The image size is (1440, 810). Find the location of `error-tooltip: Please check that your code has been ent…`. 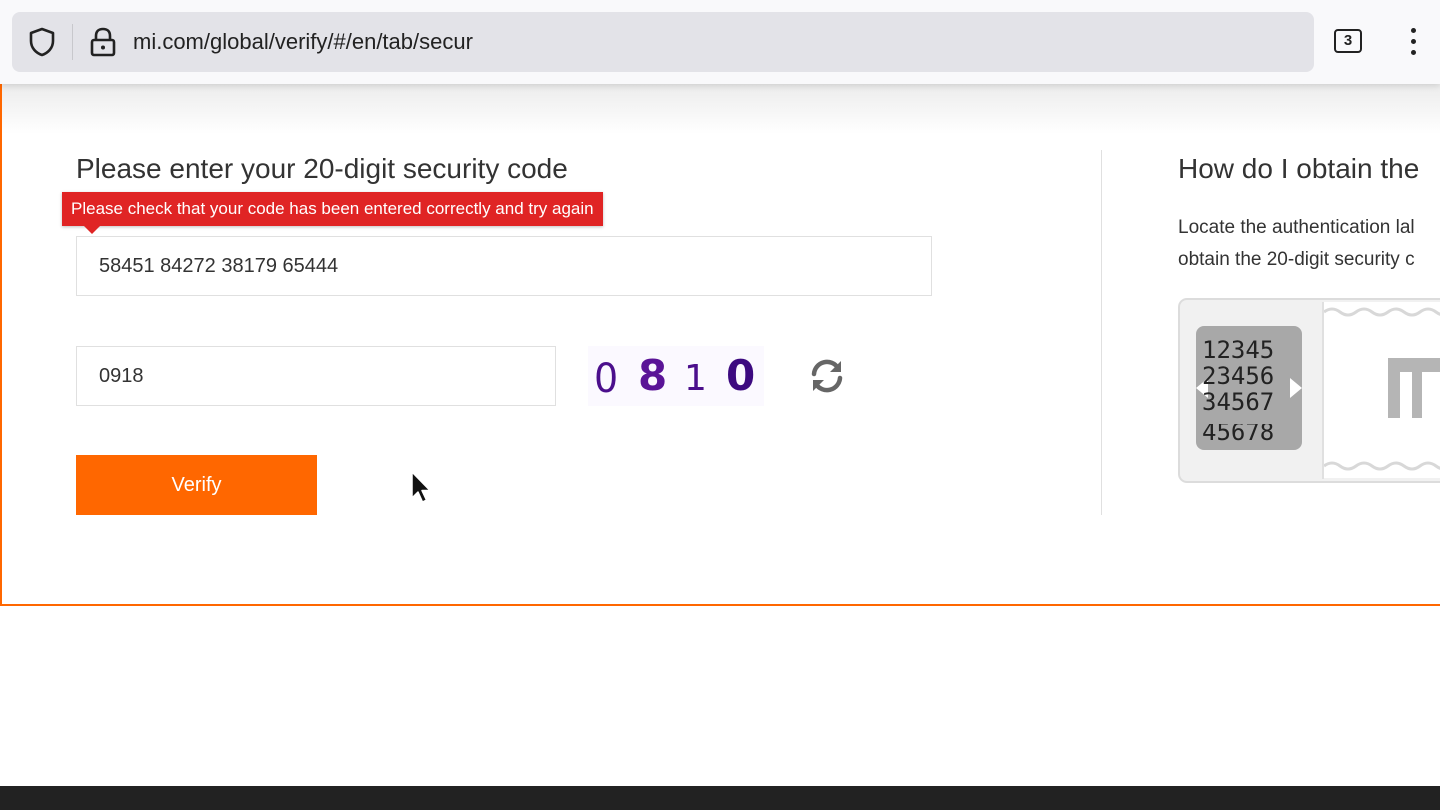

error-tooltip: Please check that your code has been ent… is located at coordinates (332, 213).